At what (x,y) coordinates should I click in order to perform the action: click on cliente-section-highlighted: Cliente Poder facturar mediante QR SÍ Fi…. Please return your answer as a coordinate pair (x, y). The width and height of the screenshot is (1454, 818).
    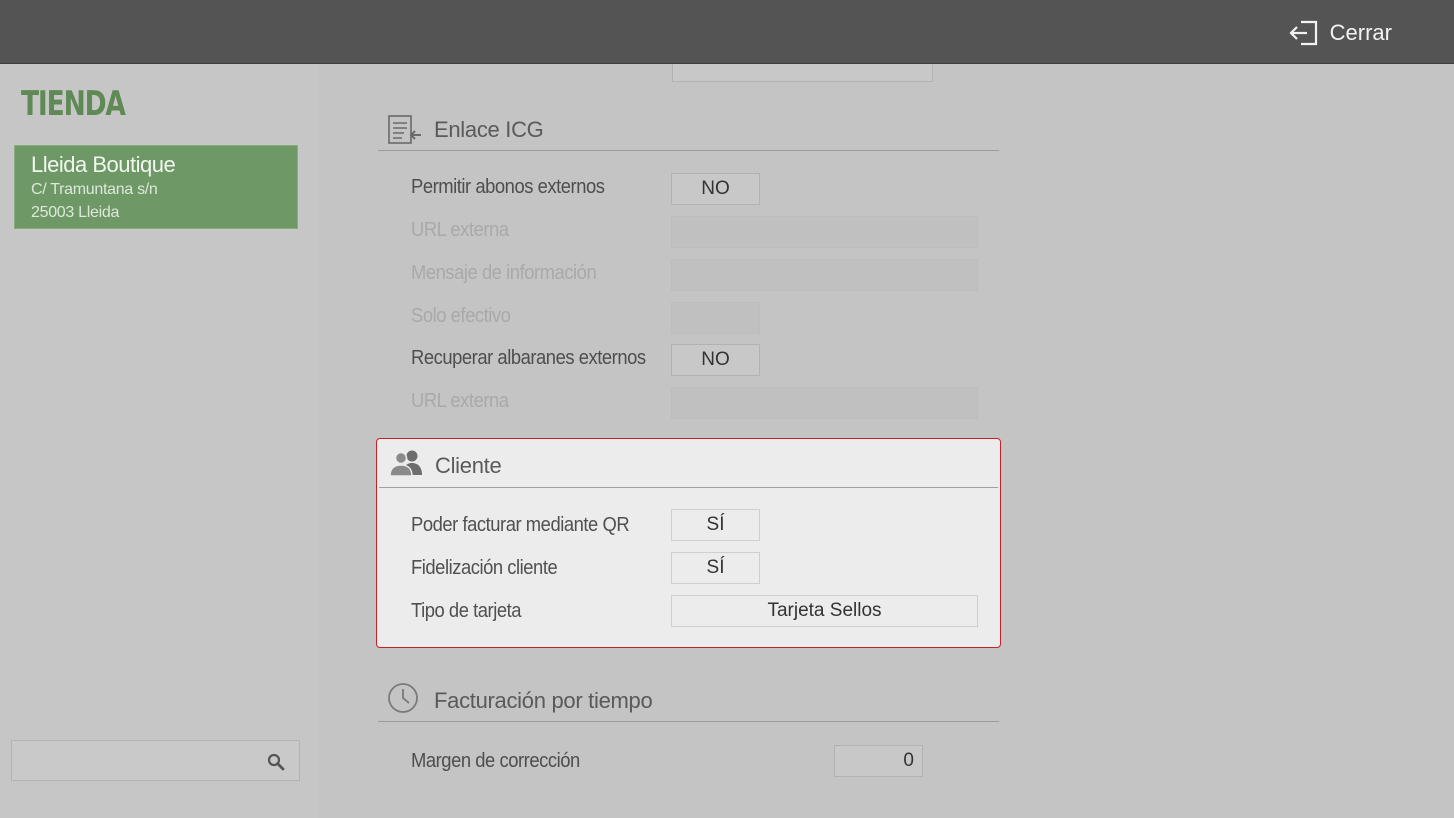
    Looking at the image, I should click on (688, 543).